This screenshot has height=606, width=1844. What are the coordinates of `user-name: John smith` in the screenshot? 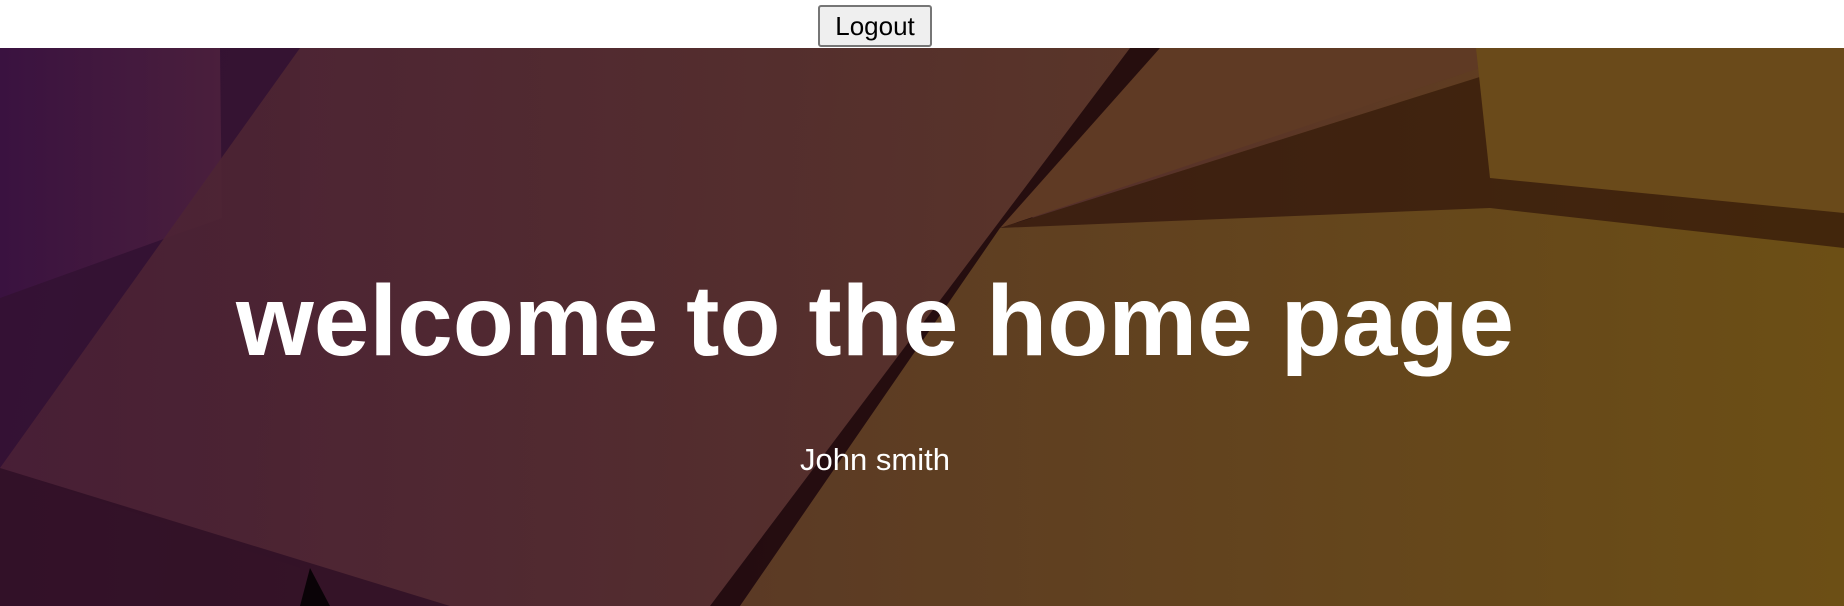 It's located at (875, 459).